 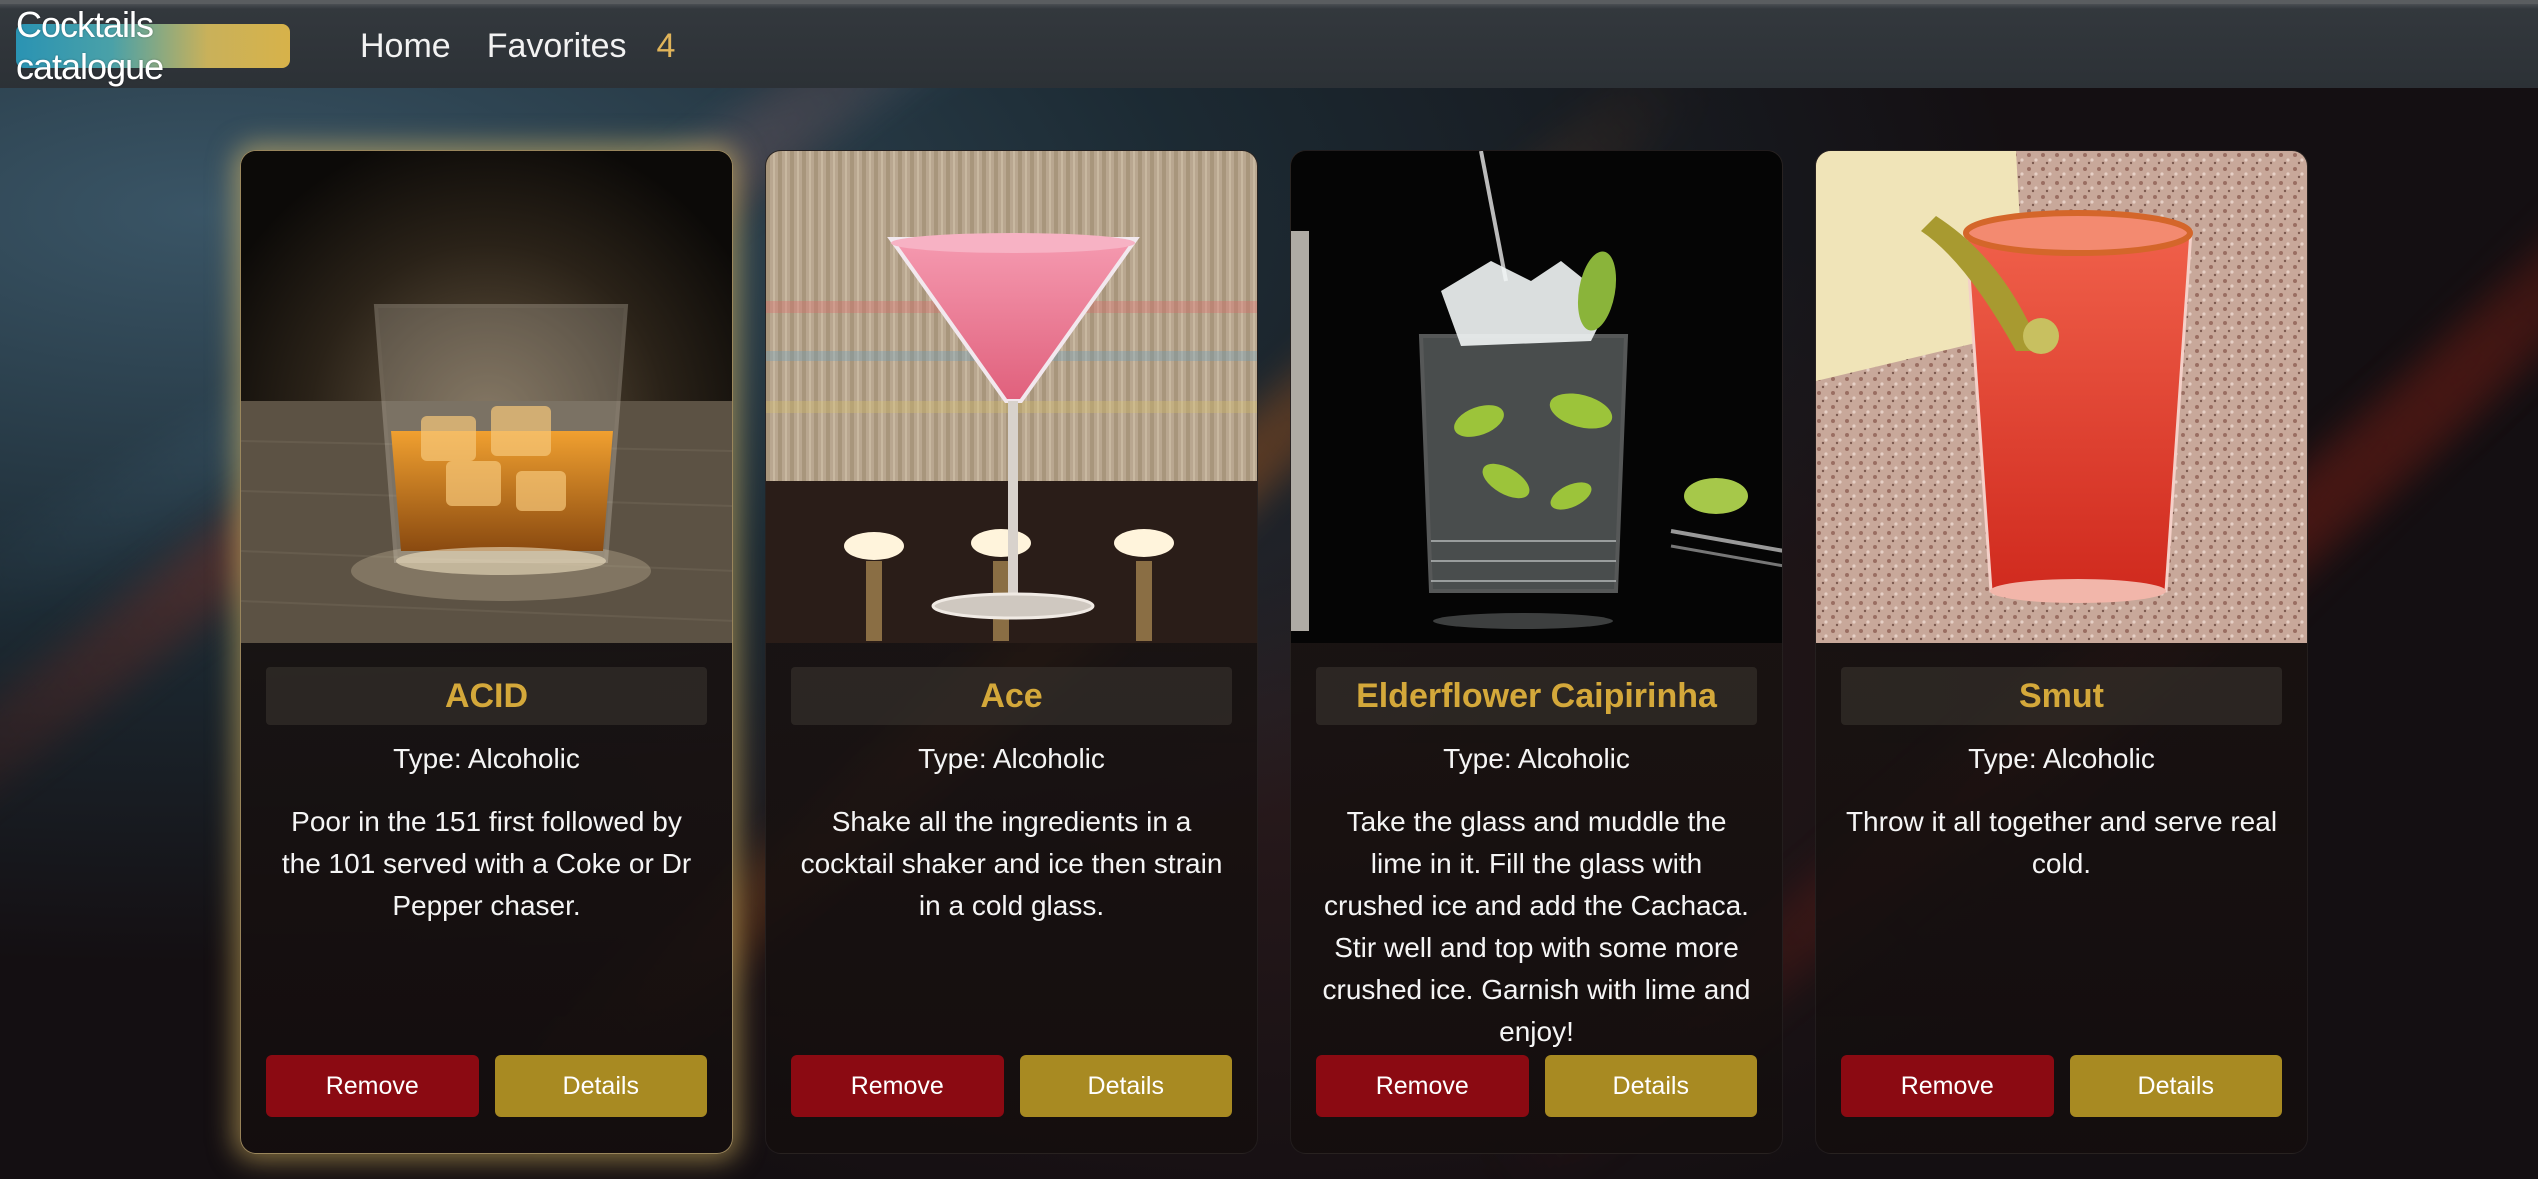 What do you see at coordinates (557, 46) in the screenshot?
I see `nav-favorites-link: Favorites` at bounding box center [557, 46].